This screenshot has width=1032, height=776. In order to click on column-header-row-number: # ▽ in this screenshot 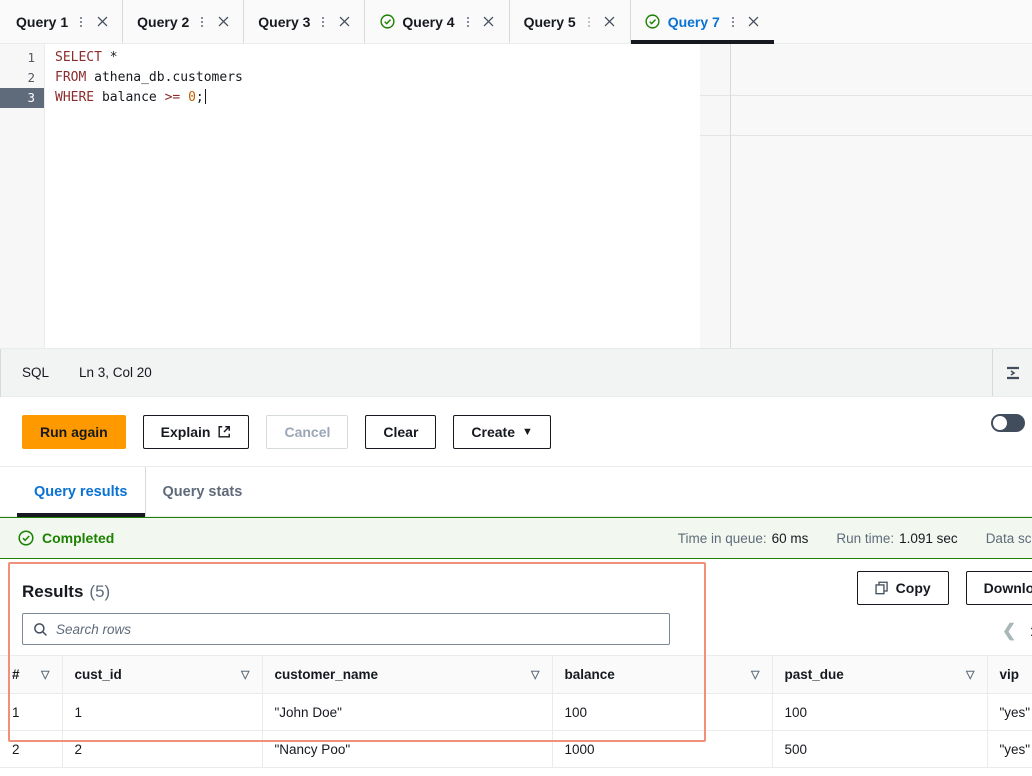, I will do `click(31, 674)`.